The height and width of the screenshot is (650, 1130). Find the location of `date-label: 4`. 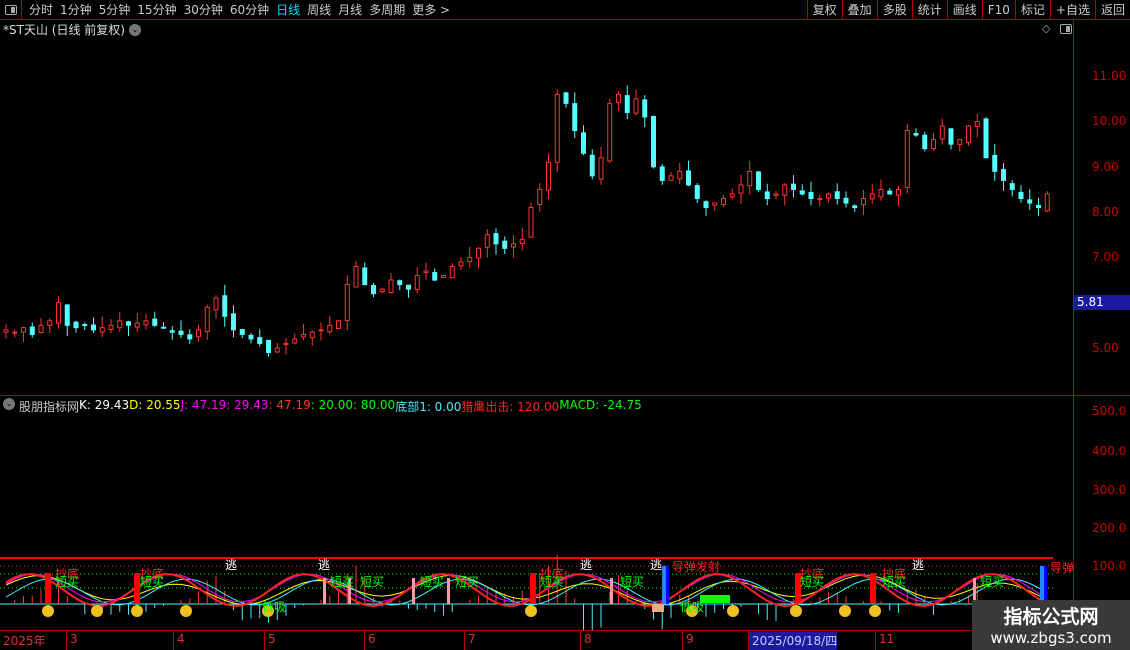

date-label: 4 is located at coordinates (179, 641).